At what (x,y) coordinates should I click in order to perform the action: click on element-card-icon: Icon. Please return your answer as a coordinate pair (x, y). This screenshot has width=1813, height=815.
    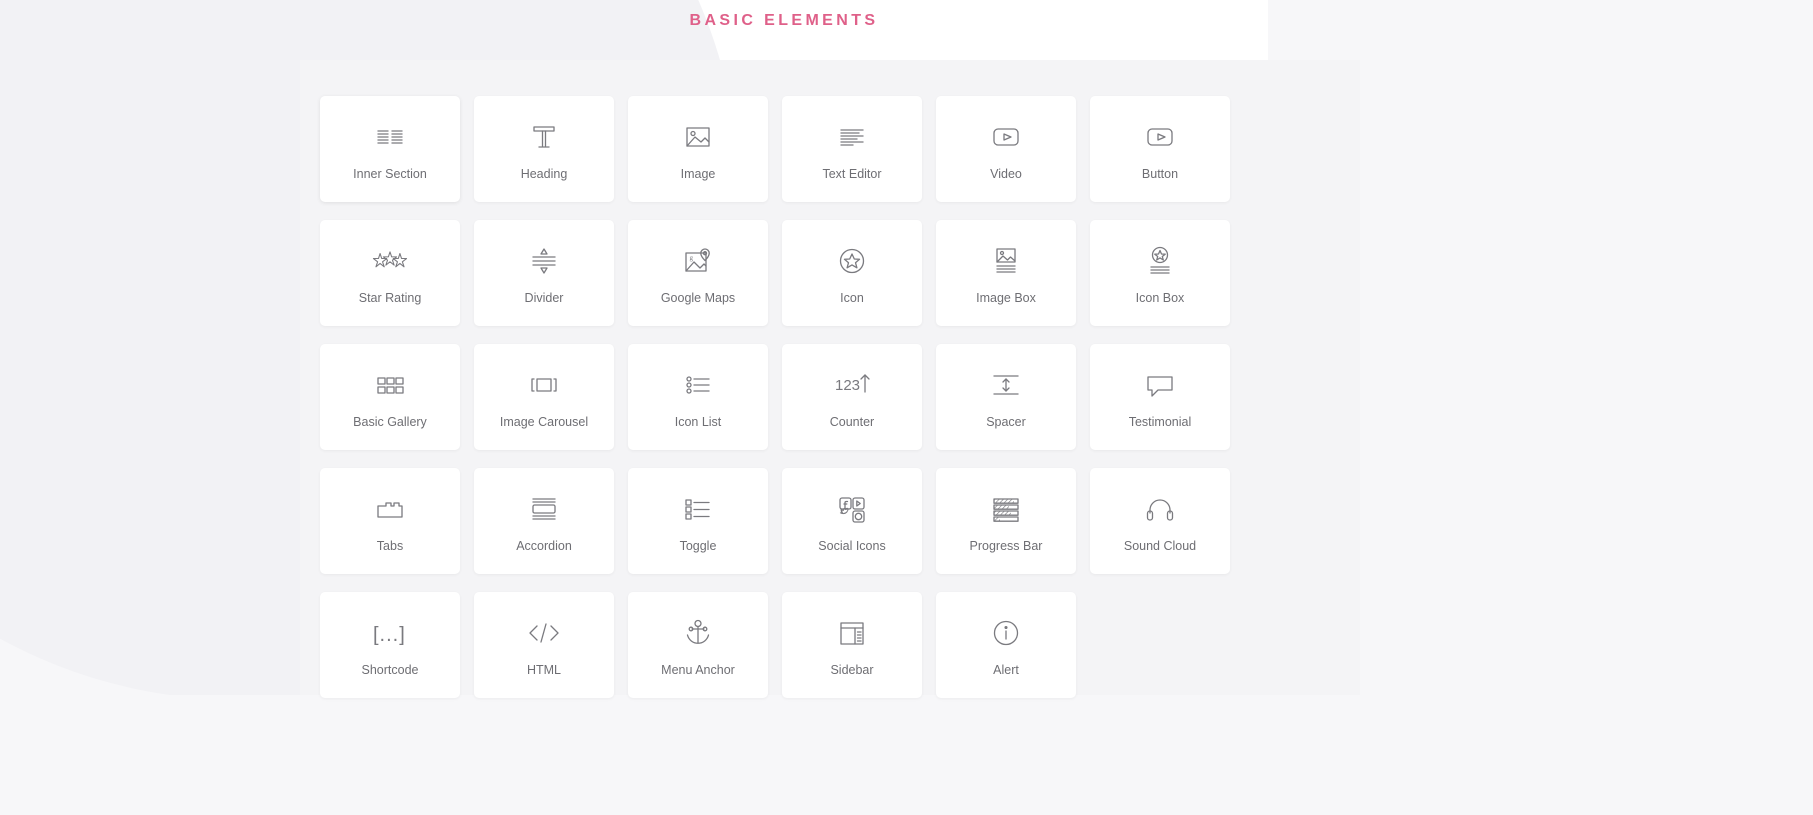
    Looking at the image, I should click on (852, 273).